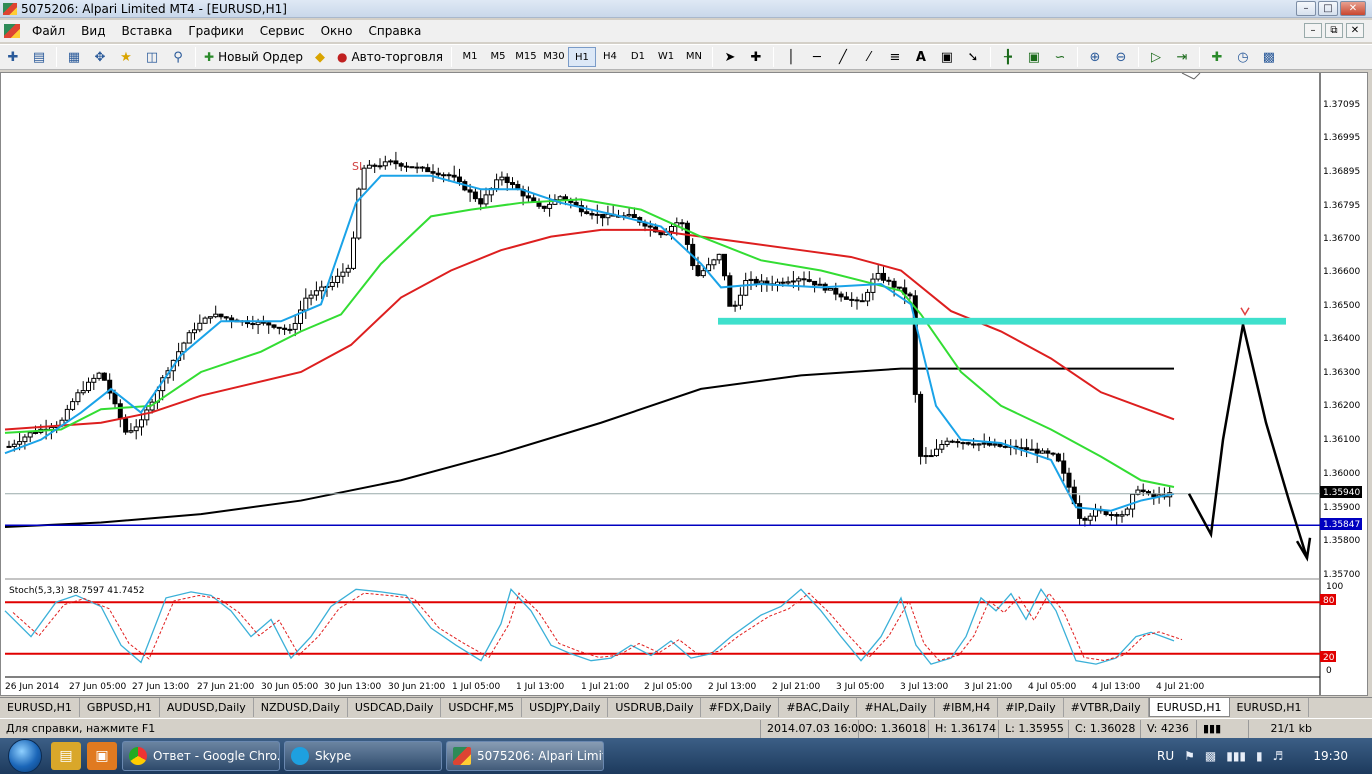  Describe the element at coordinates (66, 756) in the screenshot. I see `explorer-icon: ▤` at that location.